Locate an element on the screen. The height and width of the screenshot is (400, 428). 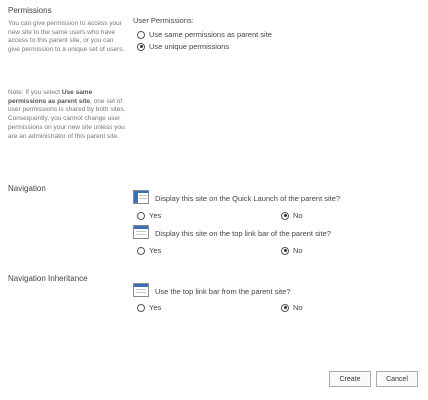
create-button: Create is located at coordinates (350, 379).